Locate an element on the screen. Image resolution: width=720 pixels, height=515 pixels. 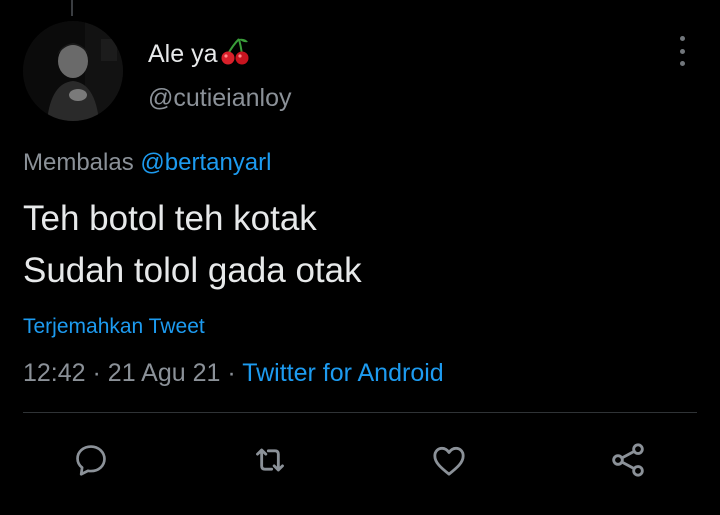
like-icon is located at coordinates (449, 461).